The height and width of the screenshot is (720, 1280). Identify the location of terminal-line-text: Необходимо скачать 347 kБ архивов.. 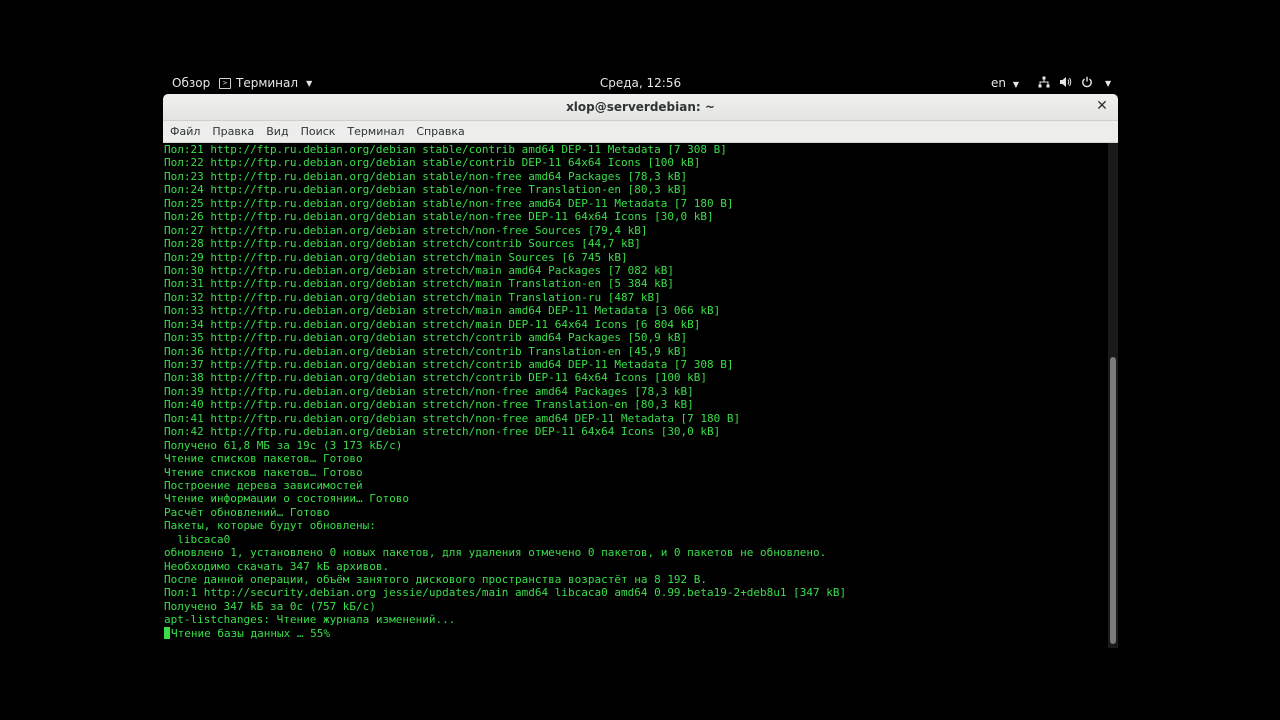
(277, 566).